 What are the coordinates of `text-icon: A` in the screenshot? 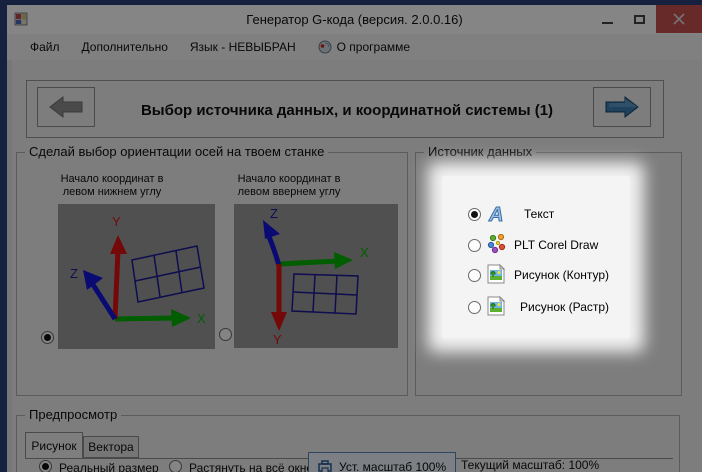 It's located at (496, 215).